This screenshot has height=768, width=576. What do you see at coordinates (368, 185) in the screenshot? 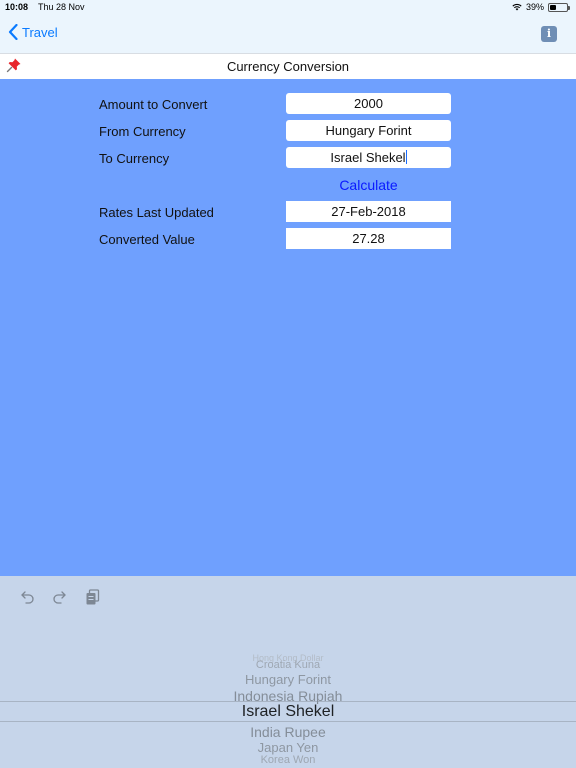
I see `calculate-button: Calculate` at bounding box center [368, 185].